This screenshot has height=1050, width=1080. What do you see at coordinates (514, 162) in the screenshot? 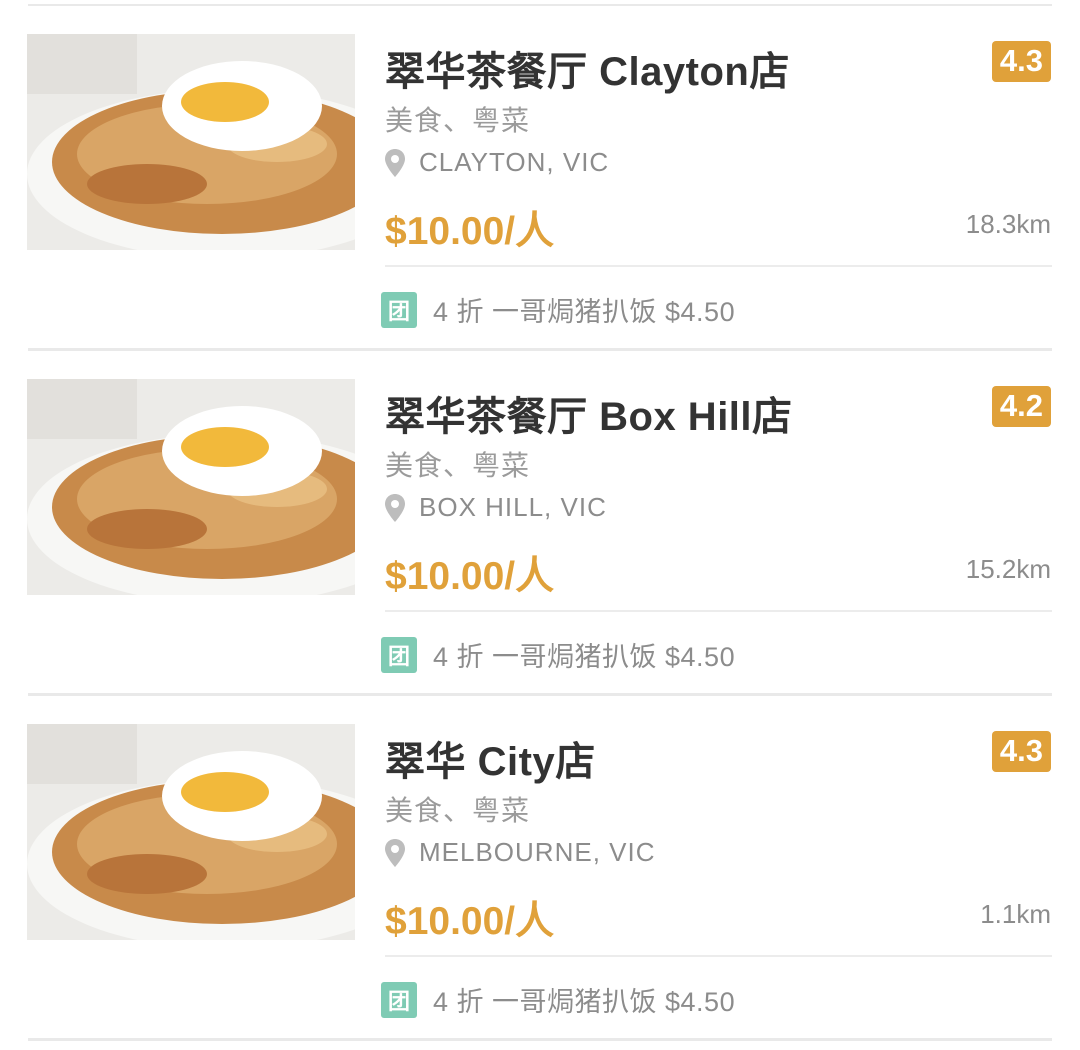
I see `location-text: CLAYTON, VIC` at bounding box center [514, 162].